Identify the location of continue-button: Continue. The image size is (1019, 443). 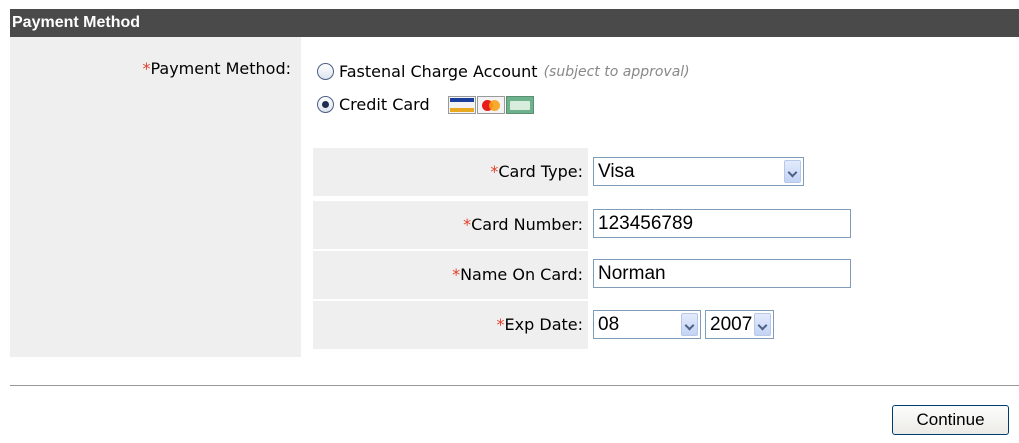
(950, 420).